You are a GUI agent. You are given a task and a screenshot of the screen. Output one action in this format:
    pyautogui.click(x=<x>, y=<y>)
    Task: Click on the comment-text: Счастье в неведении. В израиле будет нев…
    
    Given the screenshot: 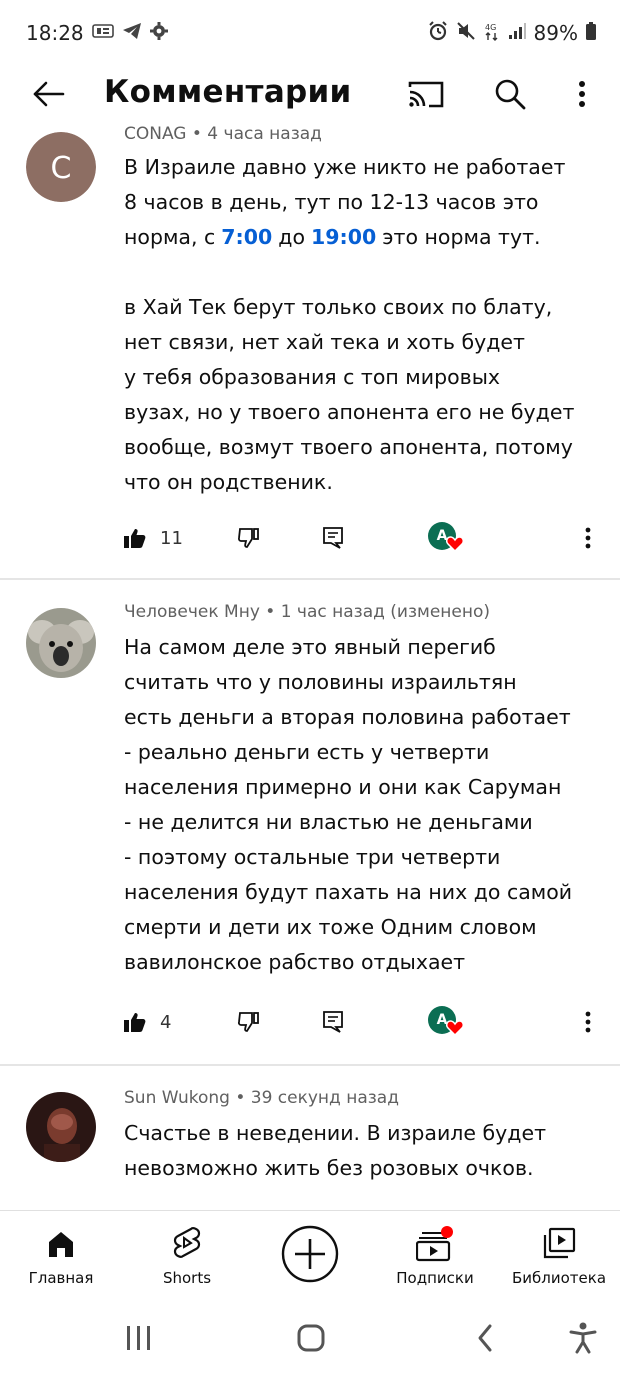 What is the action you would take?
    pyautogui.click(x=364, y=1151)
    